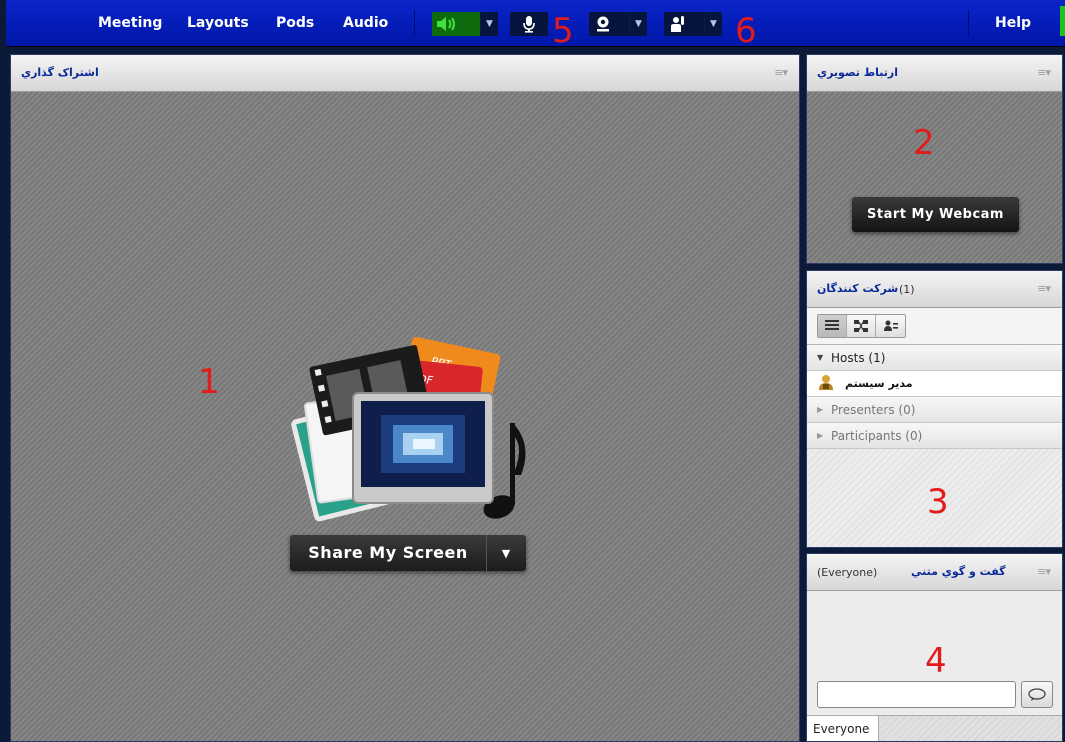 The image size is (1065, 742). I want to click on status-dropdown-arrow: ▼, so click(713, 24).